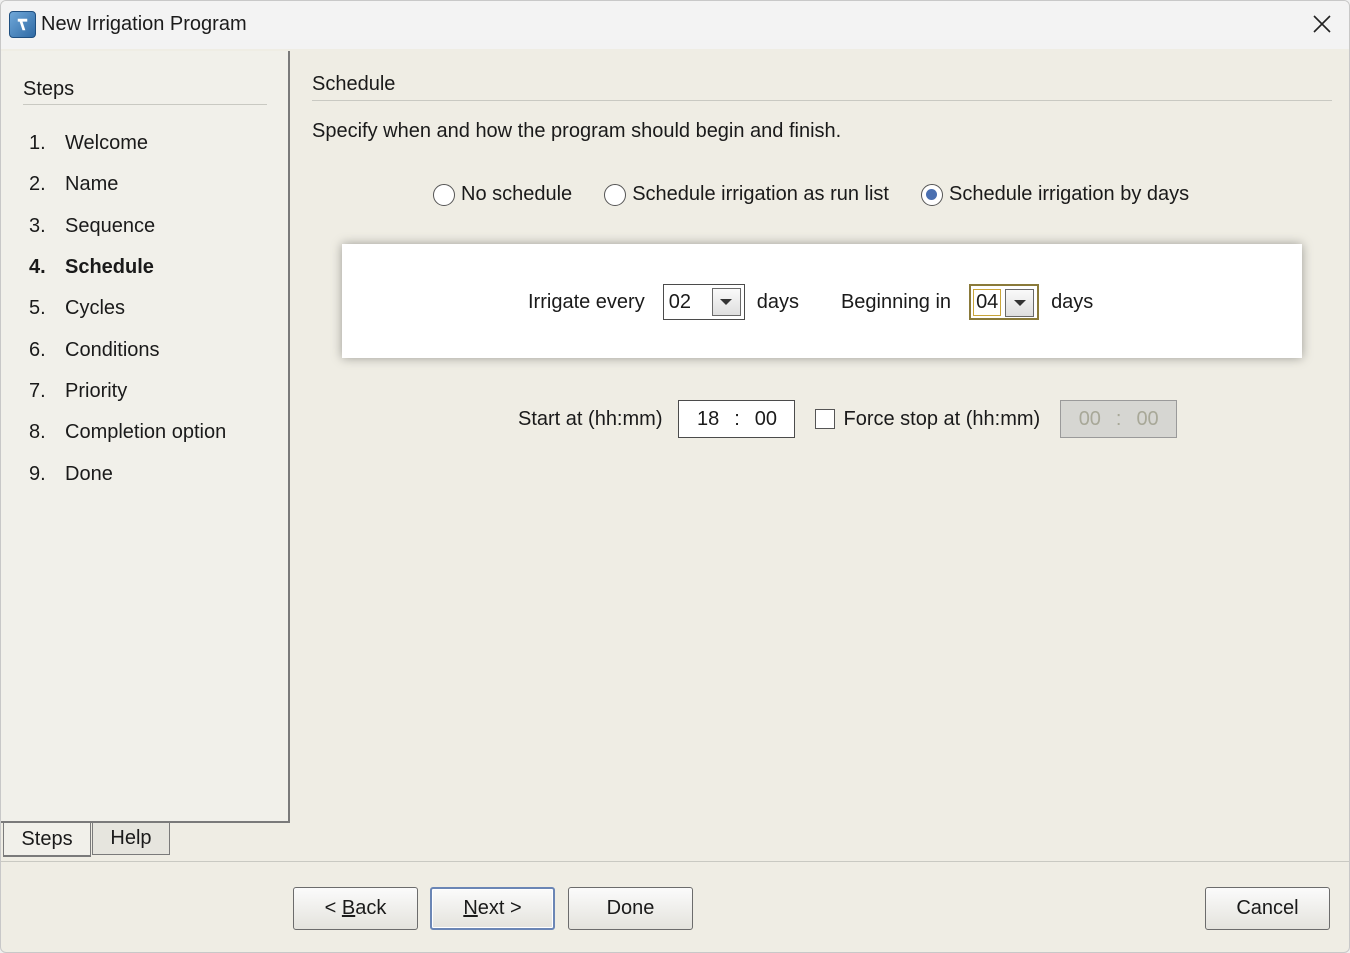  I want to click on next-button: Next >, so click(492, 908).